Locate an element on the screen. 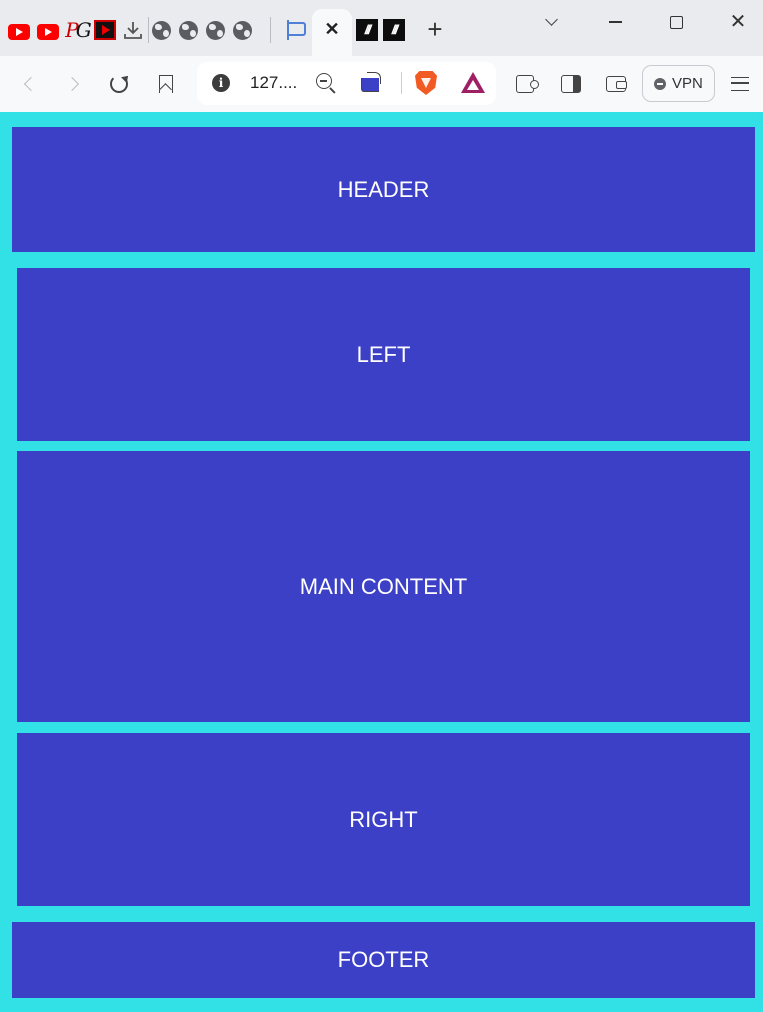 This screenshot has width=763, height=1012. header-section: HEADER is located at coordinates (383, 189).